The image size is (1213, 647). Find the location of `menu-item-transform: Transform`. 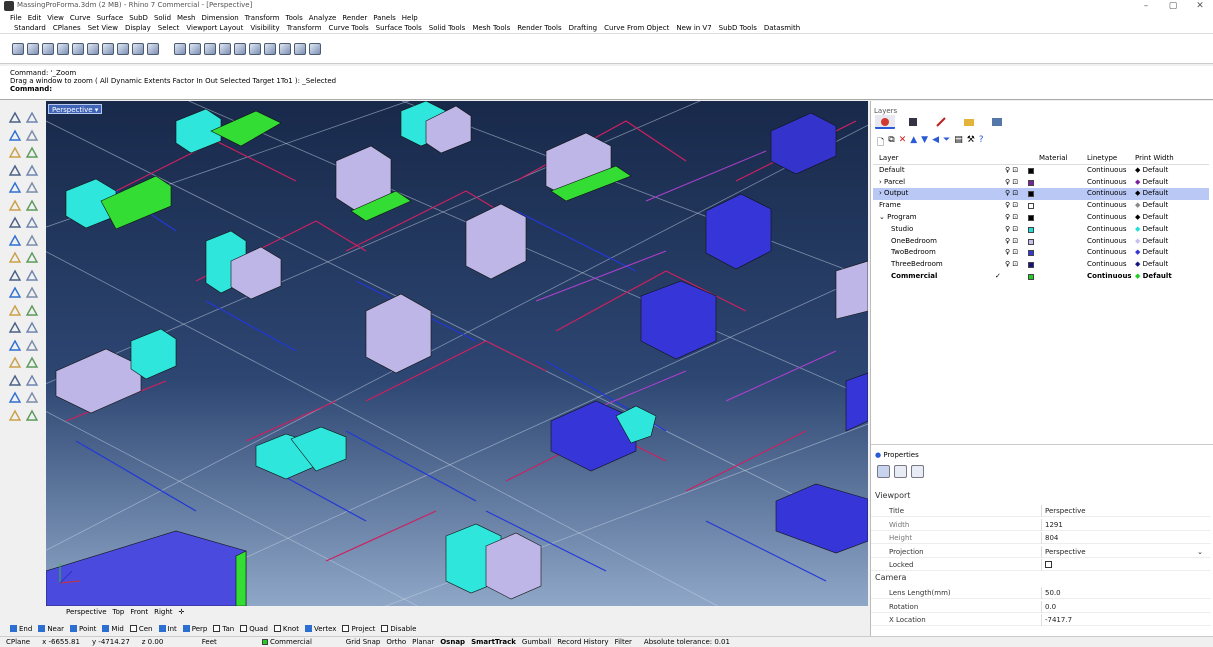

menu-item-transform: Transform is located at coordinates (262, 18).